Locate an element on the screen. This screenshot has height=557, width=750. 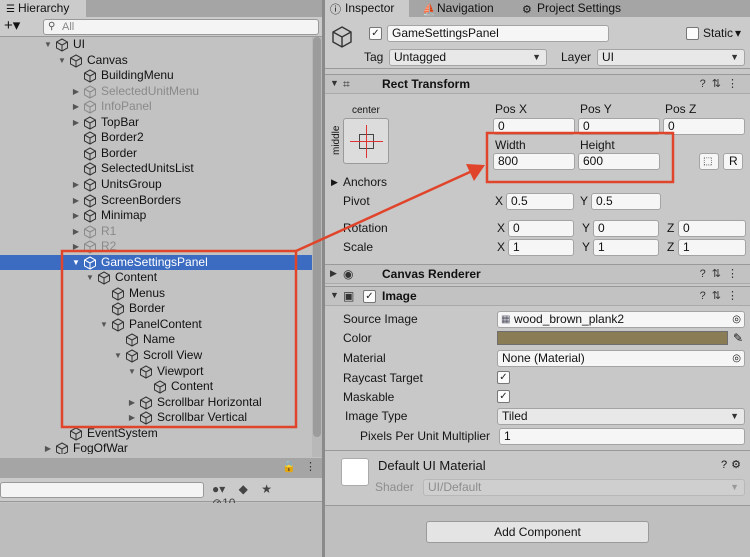
hierarchy-item: ▶ SelectedUnitMenu is located at coordinates (156, 92).